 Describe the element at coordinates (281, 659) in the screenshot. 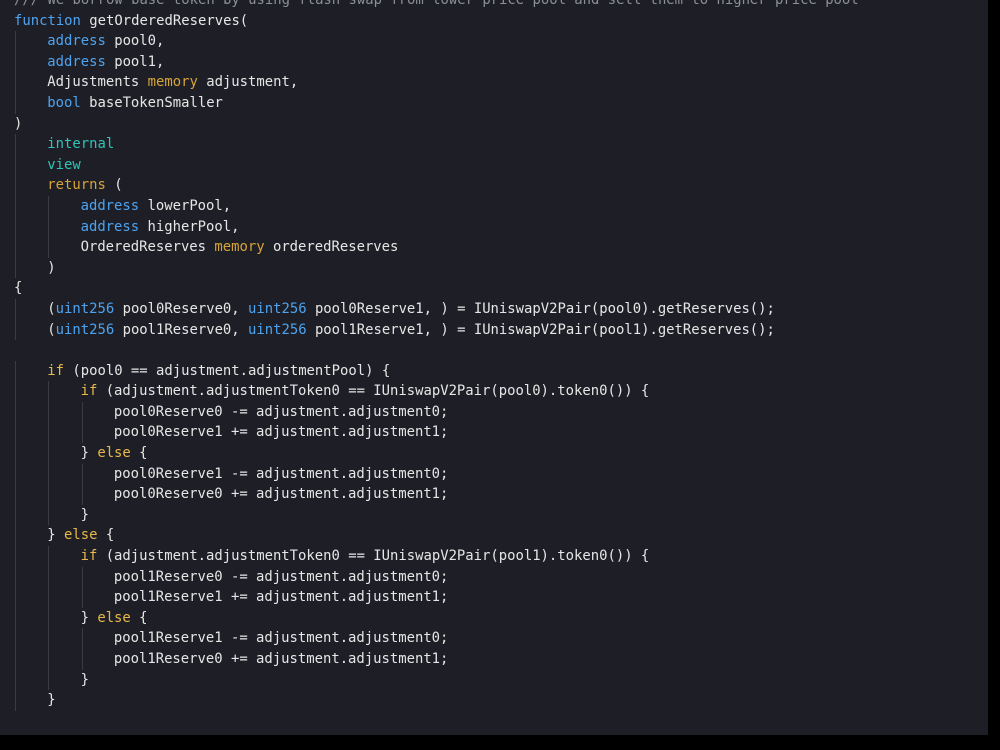

I see `code-token: pool1Reserve0 += adjustment.adjustment1;` at that location.